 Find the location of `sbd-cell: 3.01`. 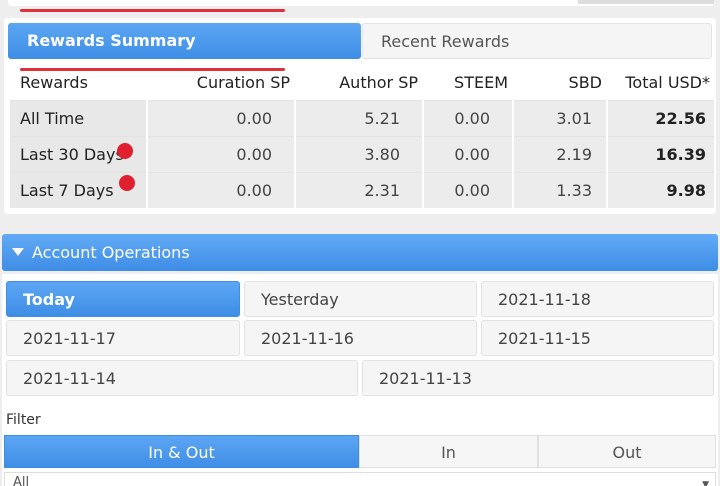

sbd-cell: 3.01 is located at coordinates (560, 118).